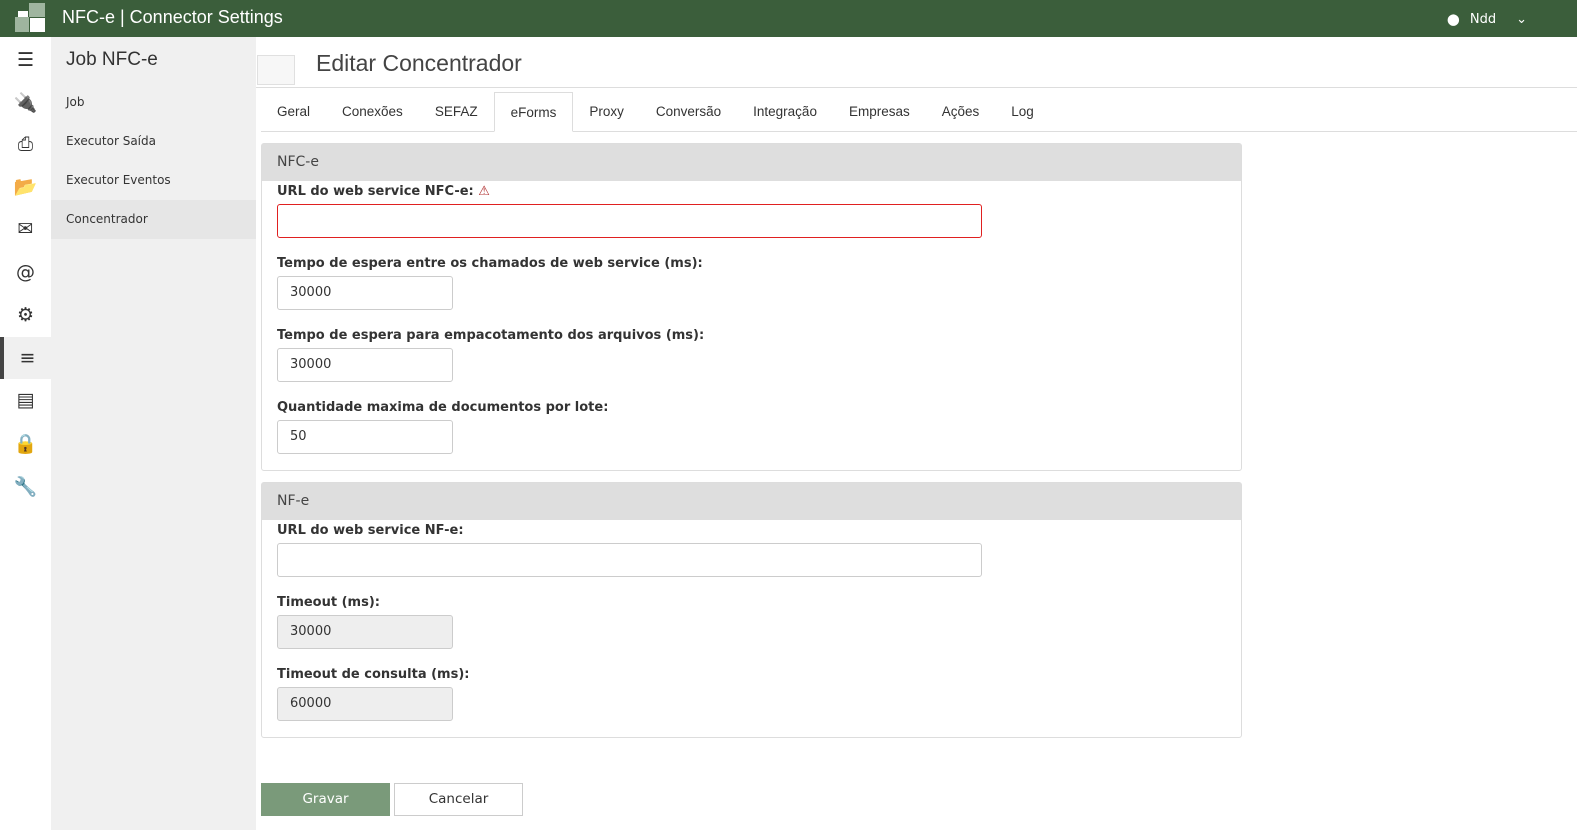  I want to click on at-icon: @, so click(25, 272).